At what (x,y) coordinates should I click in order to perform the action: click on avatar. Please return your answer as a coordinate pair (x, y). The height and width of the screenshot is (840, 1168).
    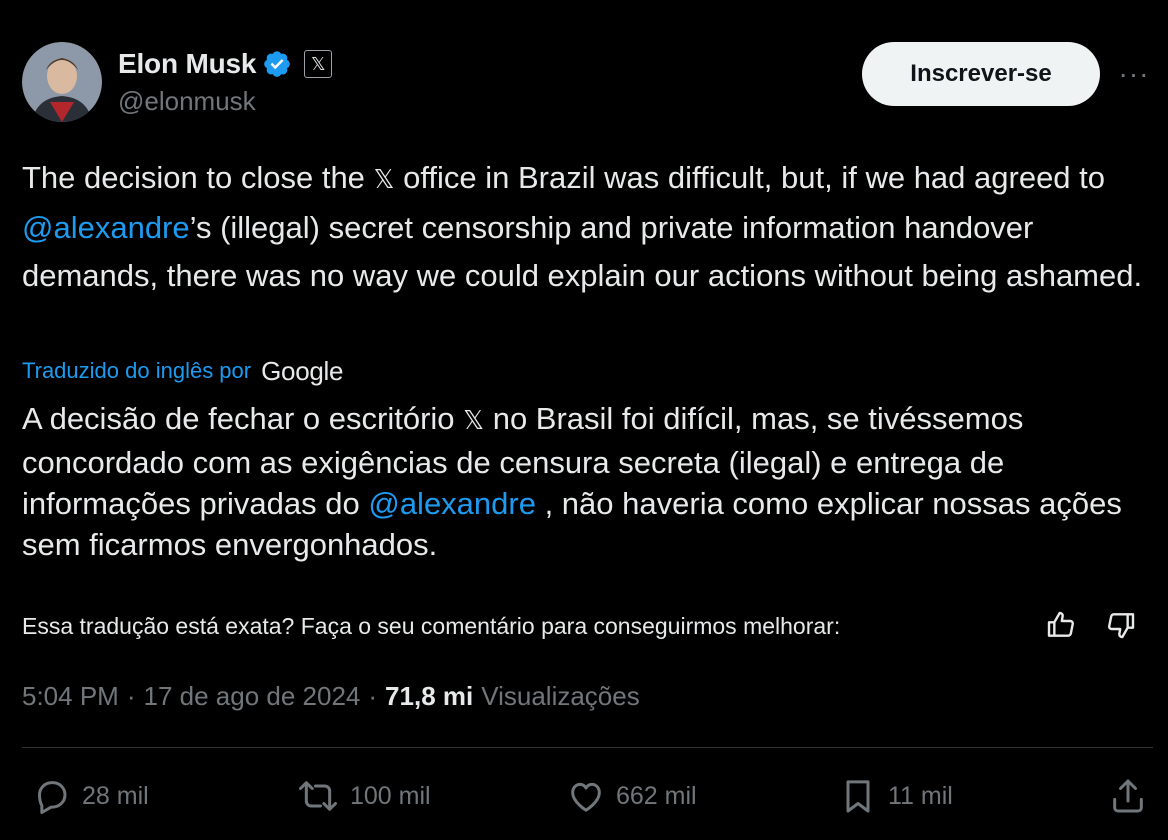
    Looking at the image, I should click on (62, 82).